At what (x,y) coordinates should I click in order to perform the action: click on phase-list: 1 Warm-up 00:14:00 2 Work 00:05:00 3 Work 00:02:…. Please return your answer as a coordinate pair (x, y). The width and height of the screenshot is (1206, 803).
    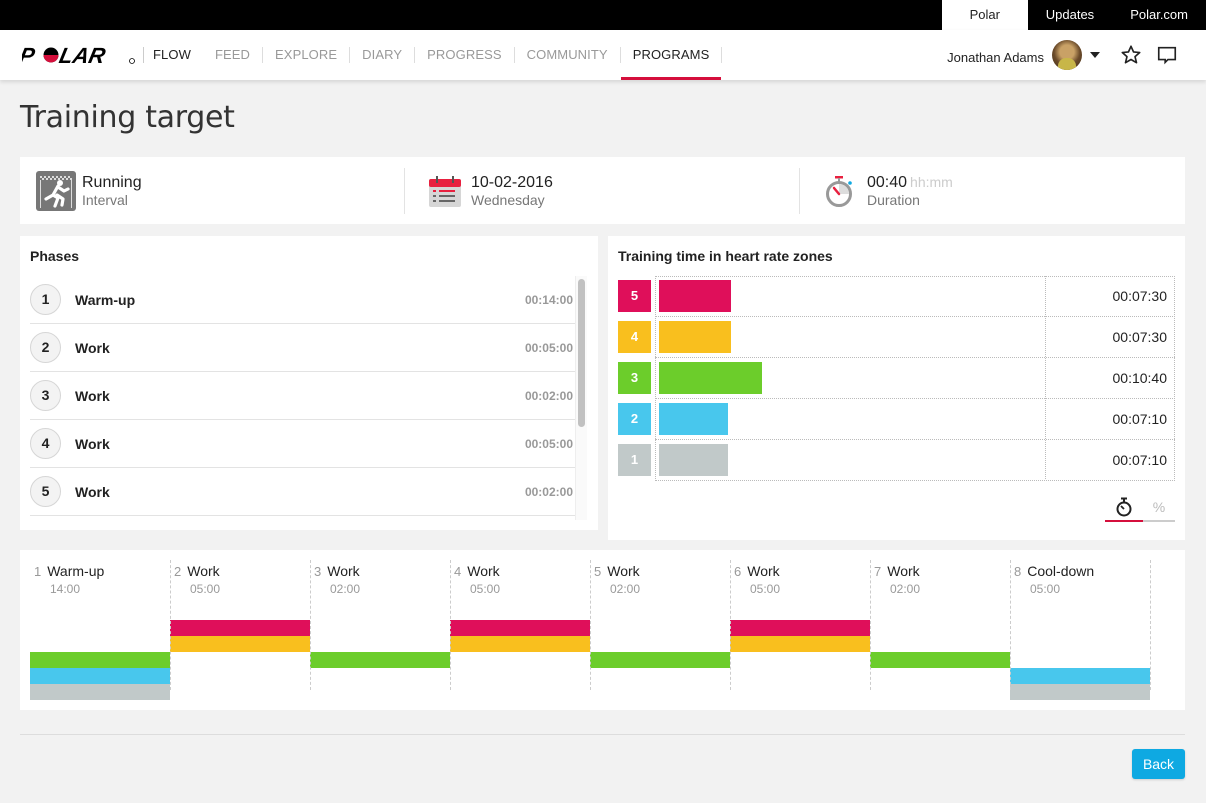
    Looking at the image, I should click on (302, 398).